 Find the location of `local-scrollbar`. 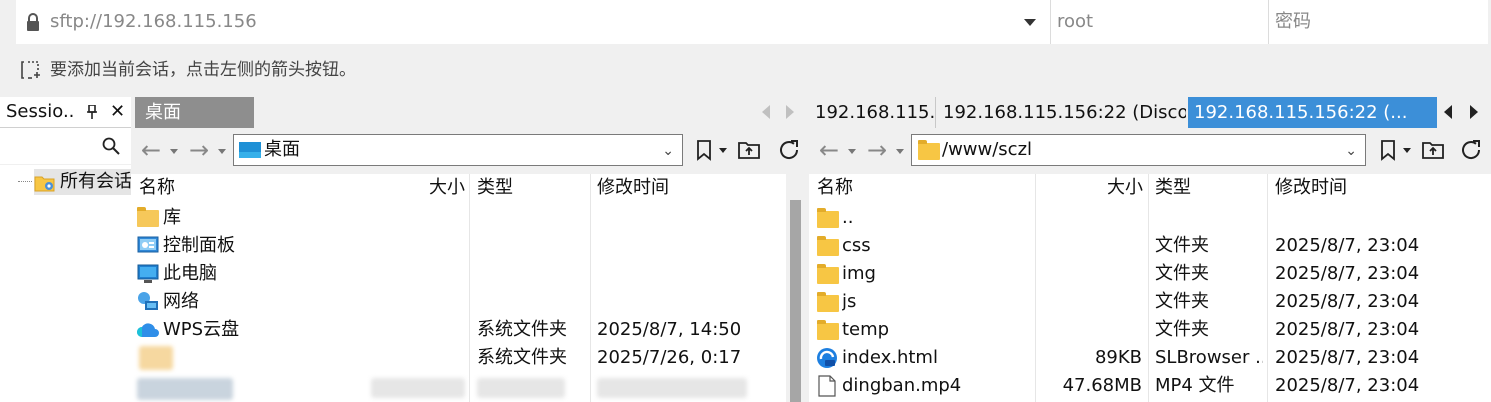

local-scrollbar is located at coordinates (796, 288).